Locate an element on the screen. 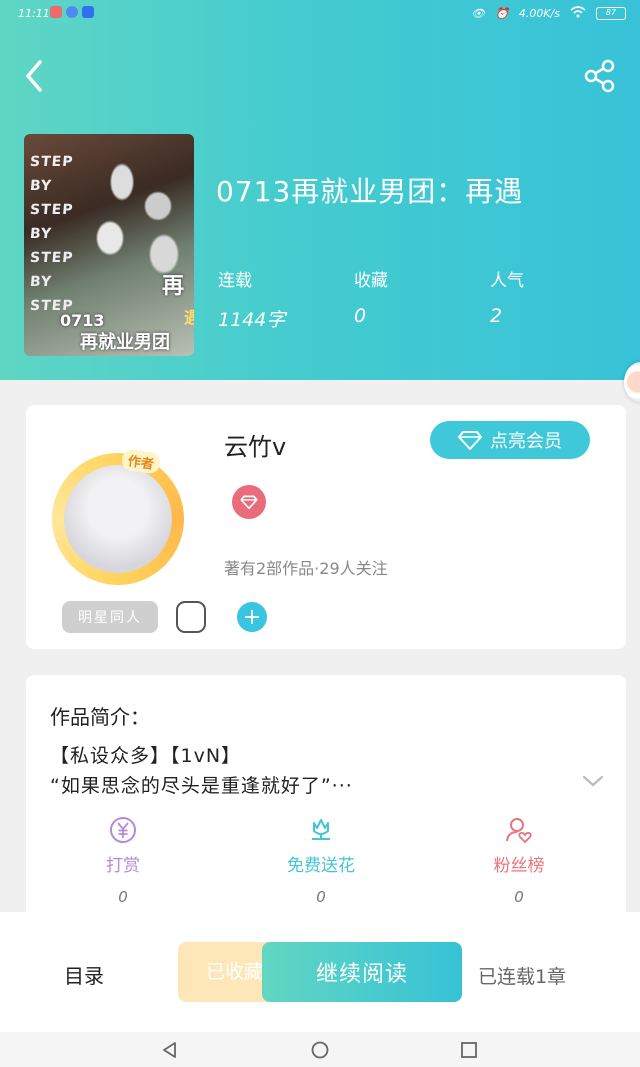 This screenshot has height=1067, width=640. tip-button: 打赏 0 is located at coordinates (123, 860).